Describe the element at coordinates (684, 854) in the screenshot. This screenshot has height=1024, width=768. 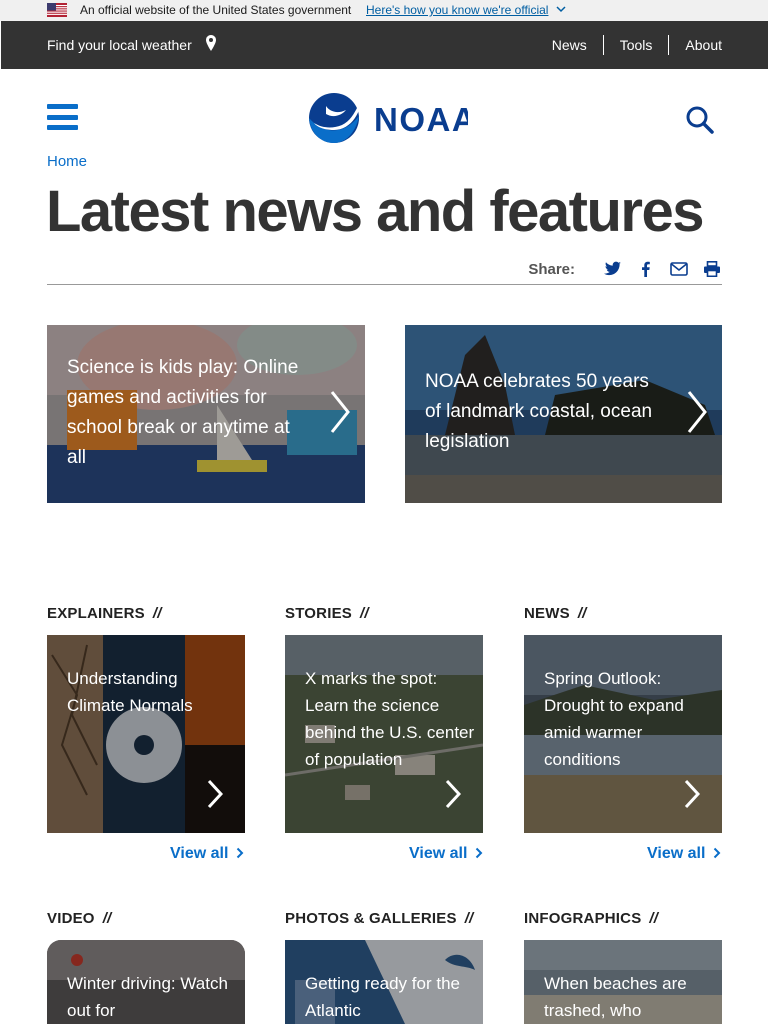
I see `view-all-news-link: View all` at that location.